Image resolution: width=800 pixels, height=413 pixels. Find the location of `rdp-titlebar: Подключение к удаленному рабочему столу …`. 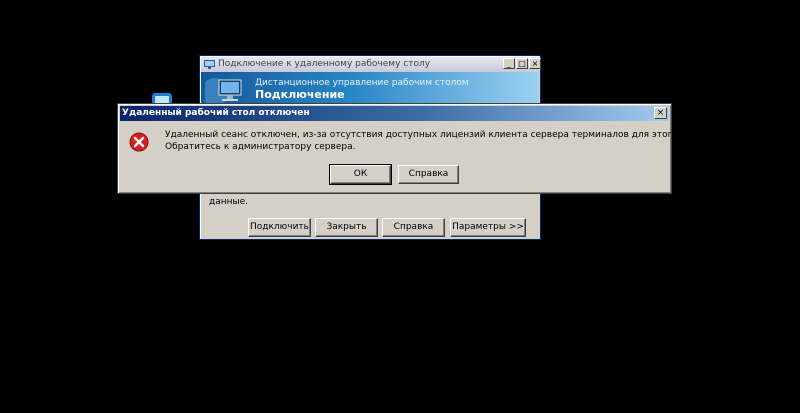

rdp-titlebar: Подключение к удаленному рабочему столу … is located at coordinates (371, 64).